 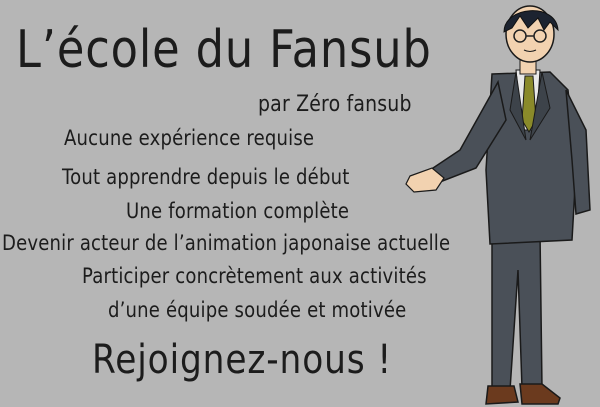 I want to click on poster-line-2: Tout apprendre depuis le début, so click(x=206, y=177).